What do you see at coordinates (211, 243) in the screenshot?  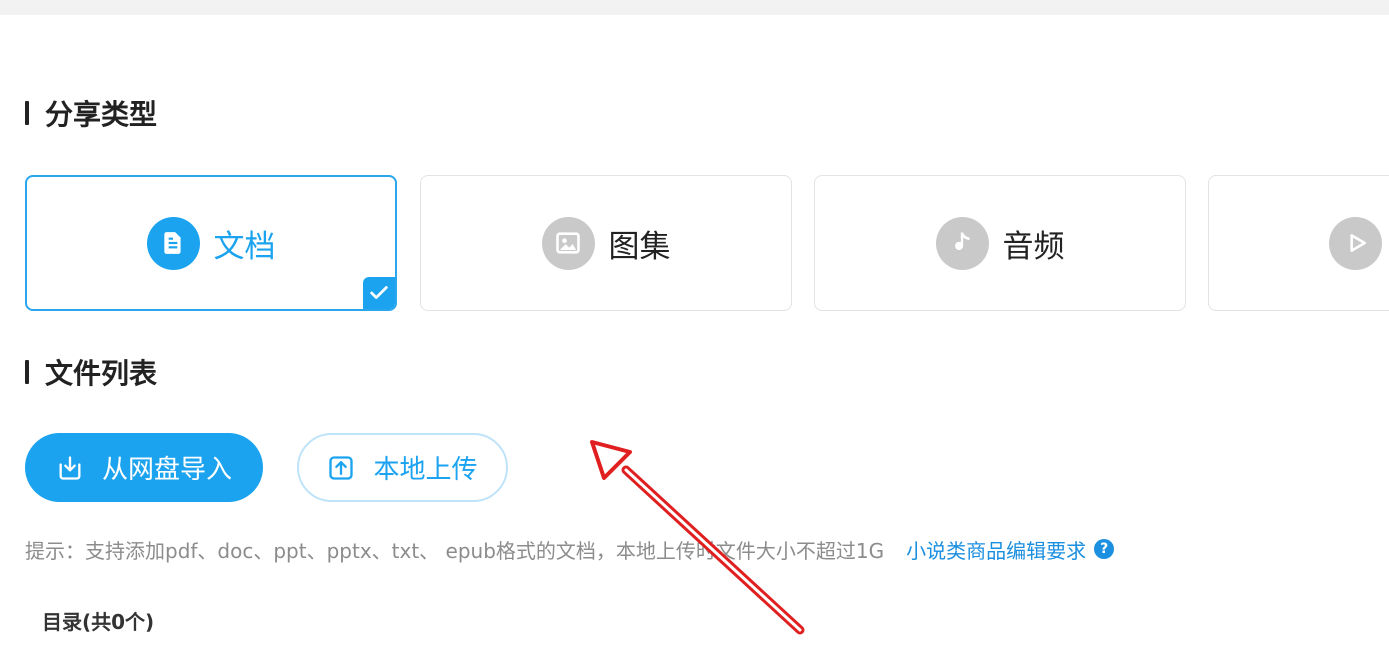 I see `type-card-document: 文档` at bounding box center [211, 243].